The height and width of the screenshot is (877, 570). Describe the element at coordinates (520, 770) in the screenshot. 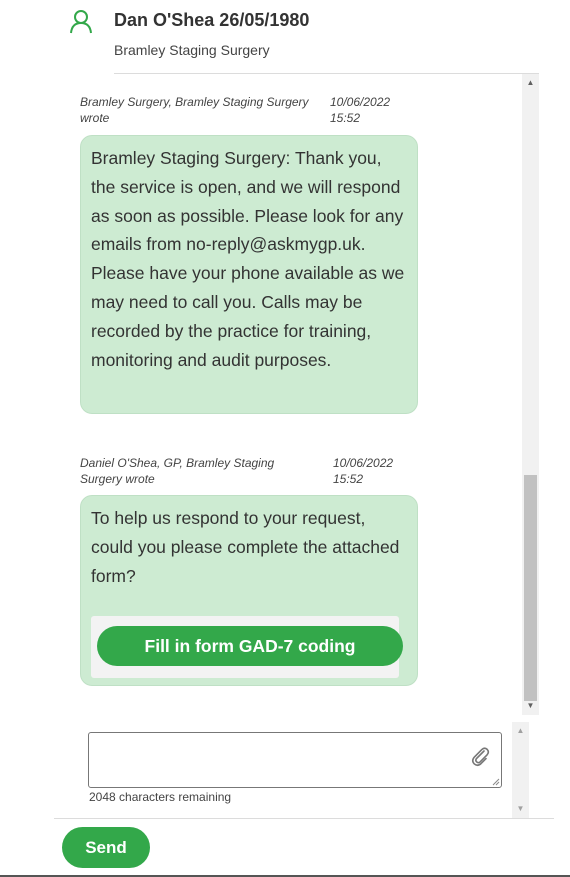

I see `composer-scrollbar: ▲ ▼` at that location.